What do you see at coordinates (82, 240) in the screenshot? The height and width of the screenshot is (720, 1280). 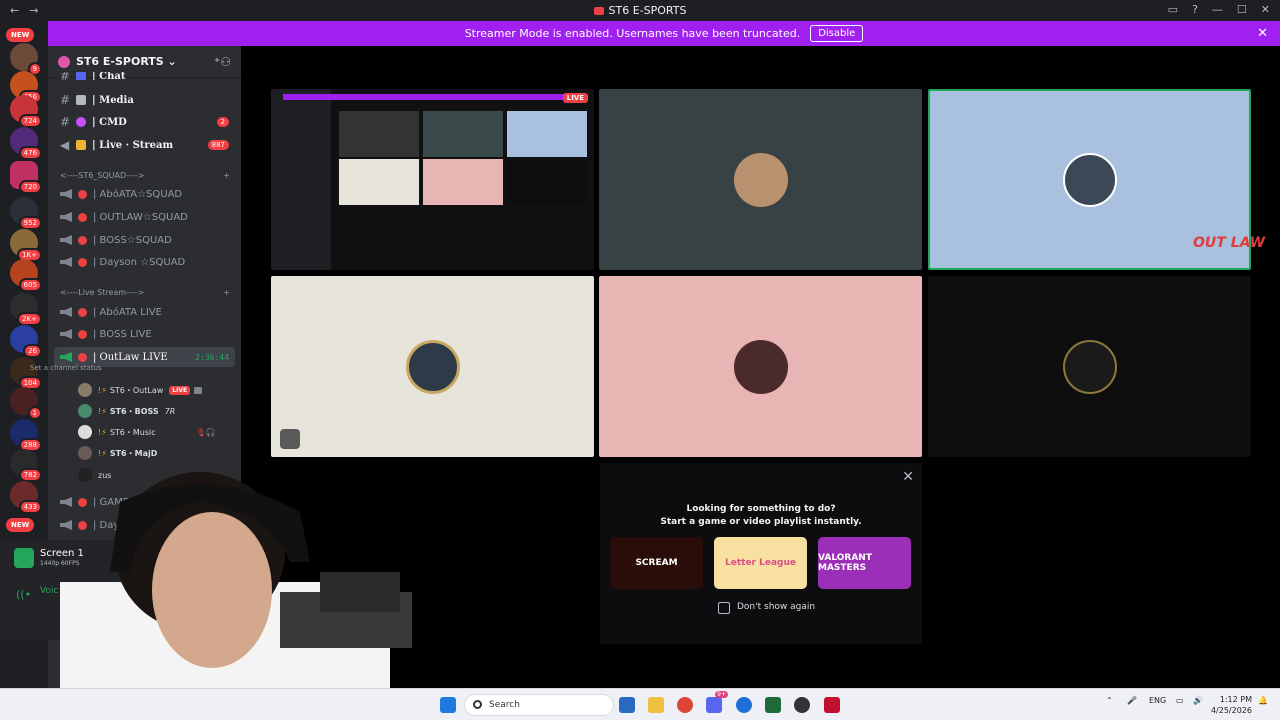 I see `red-dot-icon` at bounding box center [82, 240].